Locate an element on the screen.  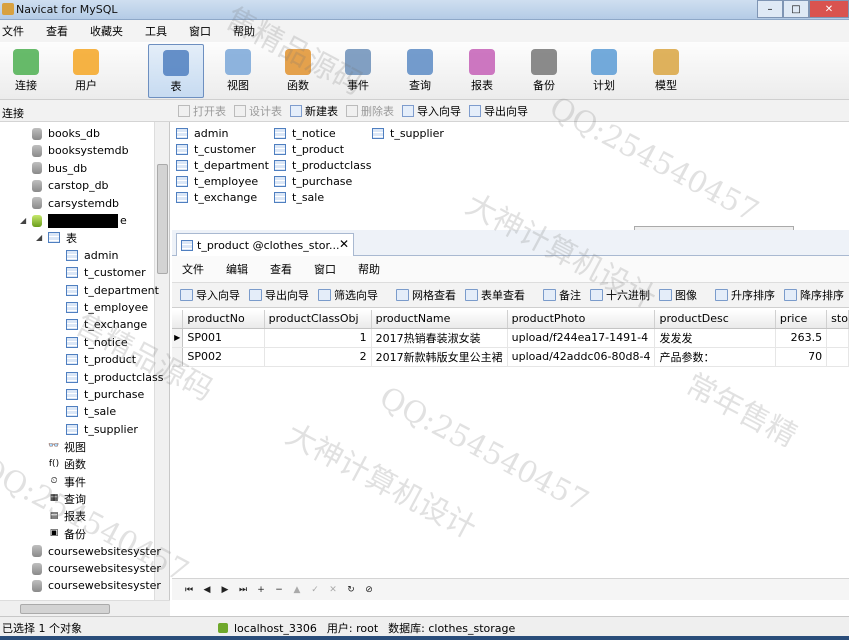
object-list-item: t_supplier is located at coordinates (408, 133).